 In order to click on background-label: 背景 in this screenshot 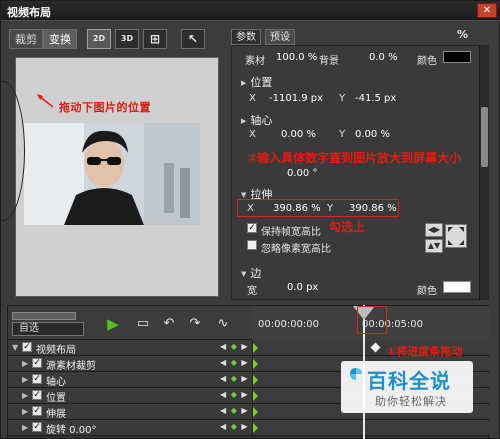, I will do `click(329, 61)`.